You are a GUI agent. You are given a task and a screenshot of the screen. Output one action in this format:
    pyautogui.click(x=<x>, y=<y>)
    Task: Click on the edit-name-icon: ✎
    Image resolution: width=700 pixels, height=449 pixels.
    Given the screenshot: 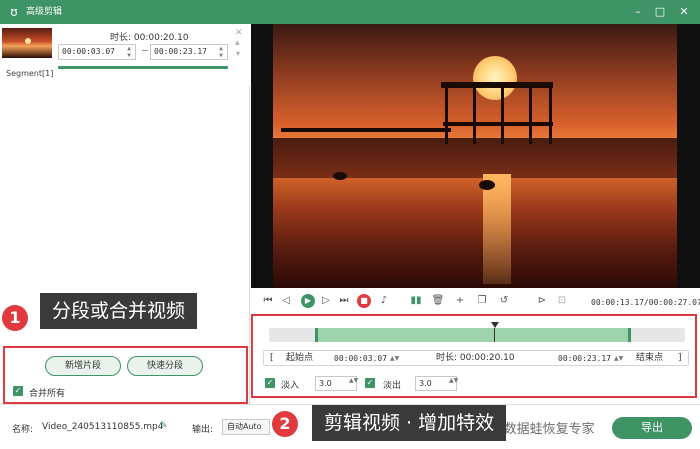 What is the action you would take?
    pyautogui.click(x=164, y=426)
    